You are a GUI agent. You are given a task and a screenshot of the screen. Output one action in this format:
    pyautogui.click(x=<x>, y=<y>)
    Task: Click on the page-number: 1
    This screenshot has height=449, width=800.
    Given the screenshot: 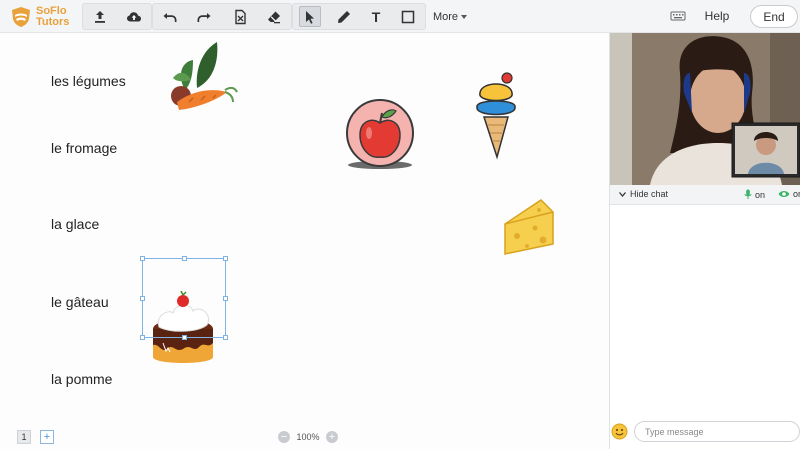 What is the action you would take?
    pyautogui.click(x=24, y=437)
    